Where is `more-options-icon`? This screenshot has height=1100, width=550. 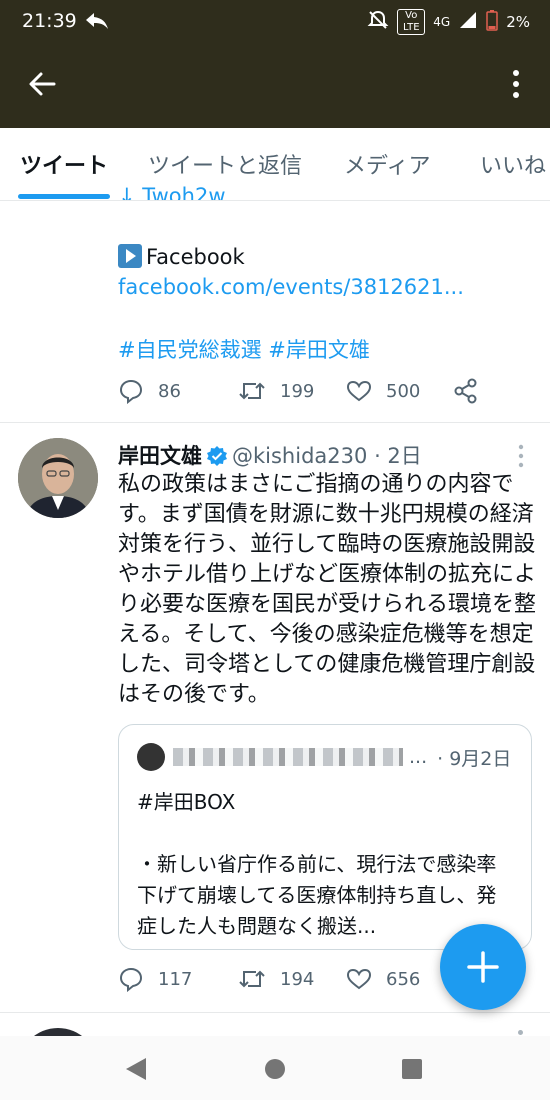
more-options-icon is located at coordinates (516, 86).